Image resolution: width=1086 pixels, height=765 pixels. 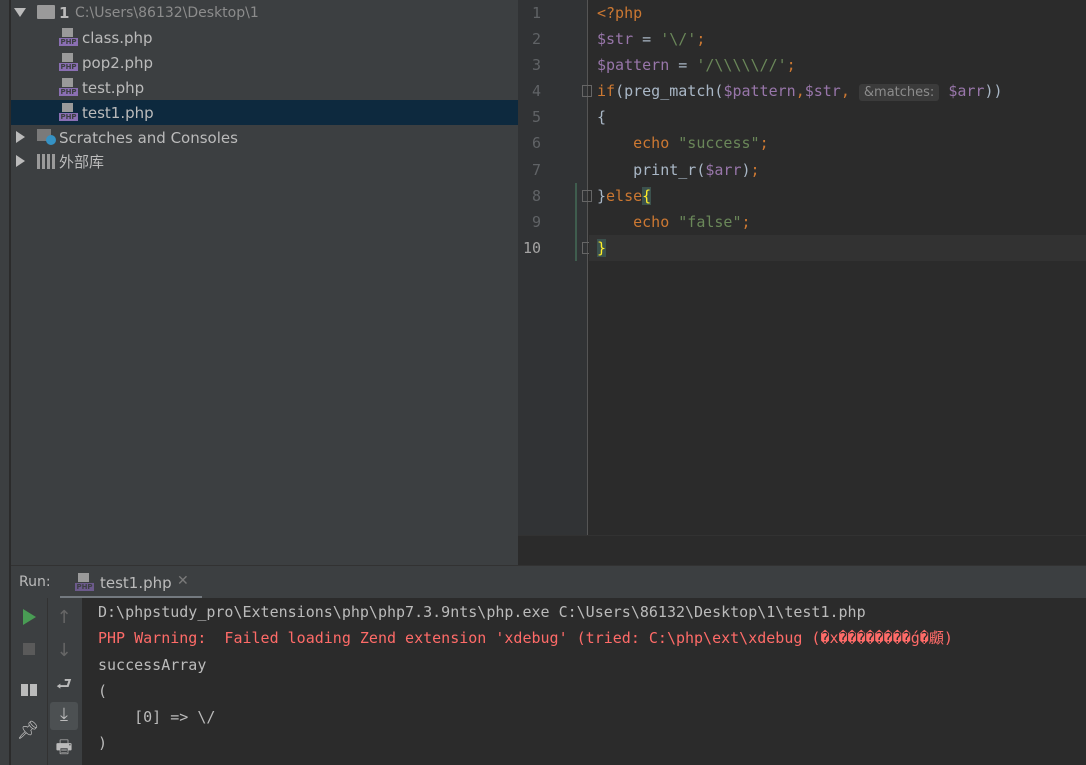 I want to click on print-icon: 🖶︎, so click(x=64, y=750).